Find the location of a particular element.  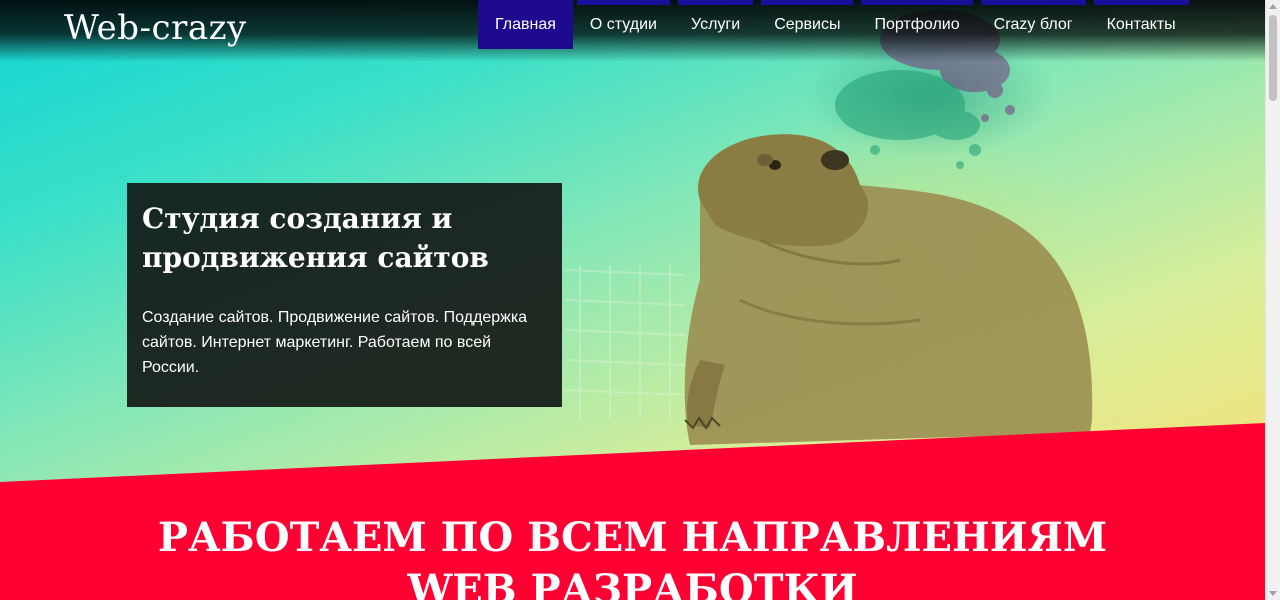

scroll-down-icon is located at coordinates (1273, 593).